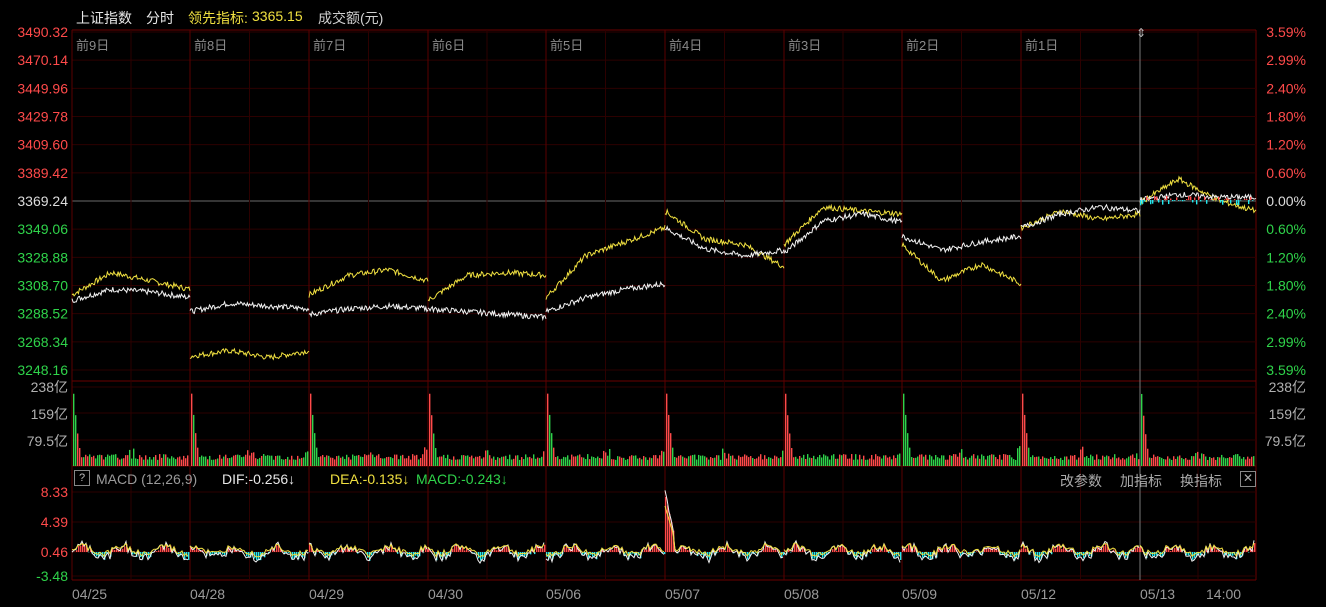 This screenshot has height=607, width=1326. I want to click on macd-tick-label: 4.39, so click(54, 522).